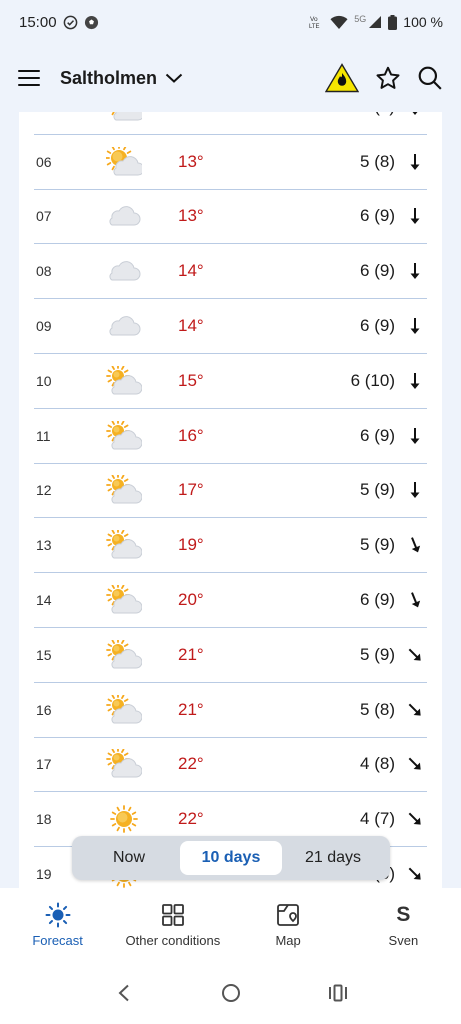 The height and width of the screenshot is (1024, 461). Describe the element at coordinates (58, 914) in the screenshot. I see `sun-icon` at that location.